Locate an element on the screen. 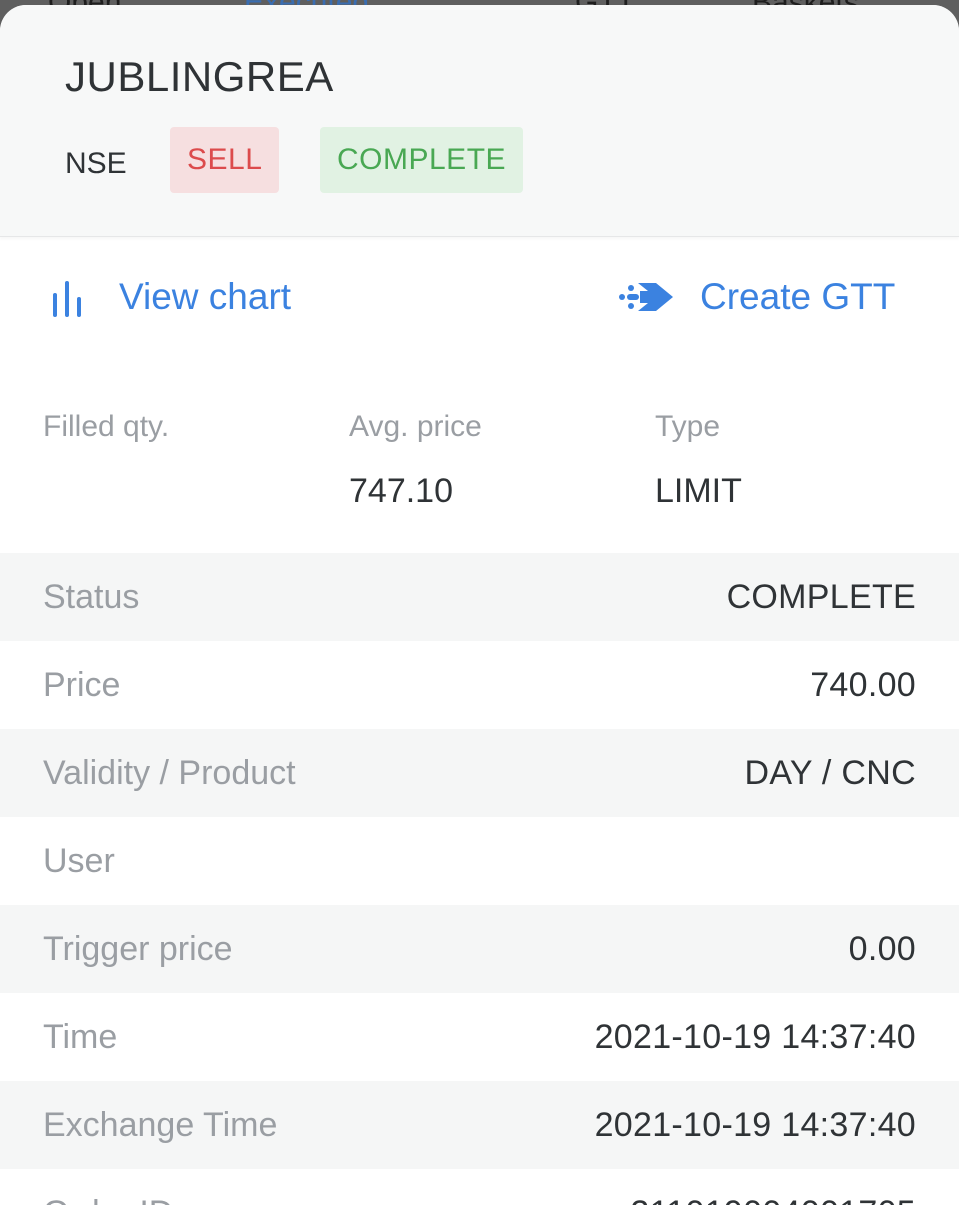 This screenshot has height=1205, width=959. detail-value: 740.00 is located at coordinates (863, 685).